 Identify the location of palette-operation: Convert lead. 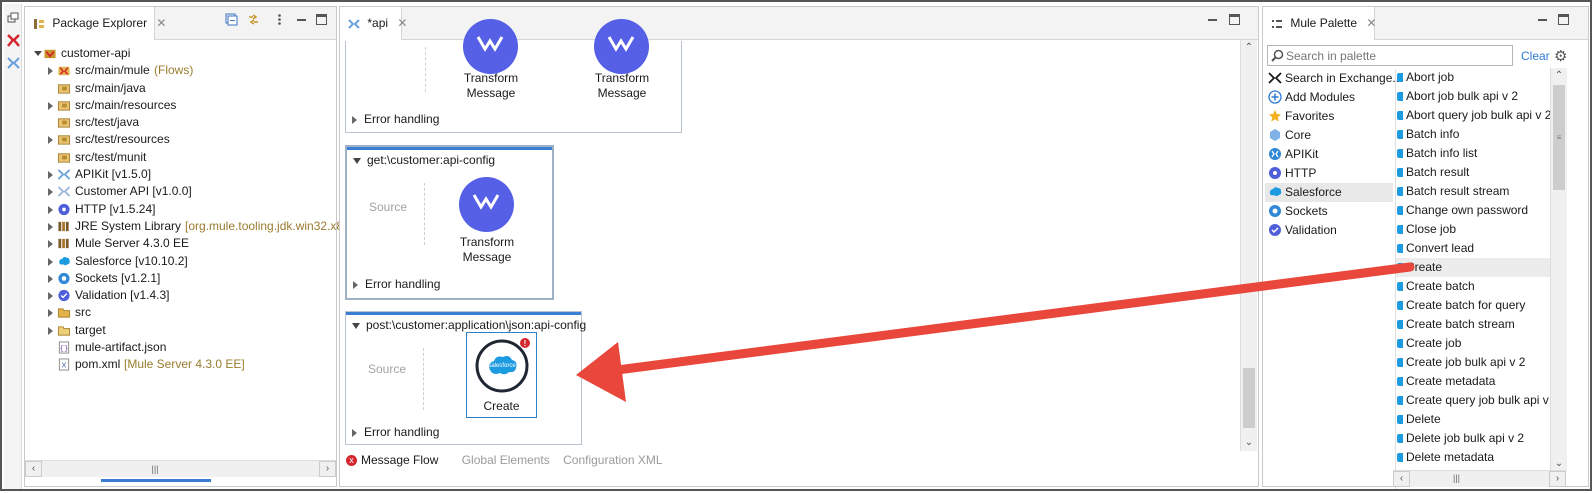
(1473, 248).